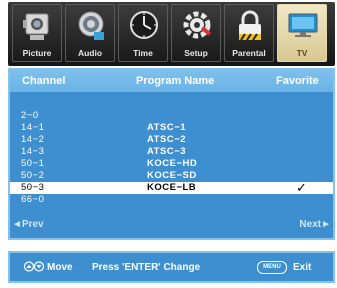 The width and height of the screenshot is (337, 288). Describe the element at coordinates (28, 225) in the screenshot. I see `prev-page-button: ◄Prev` at that location.